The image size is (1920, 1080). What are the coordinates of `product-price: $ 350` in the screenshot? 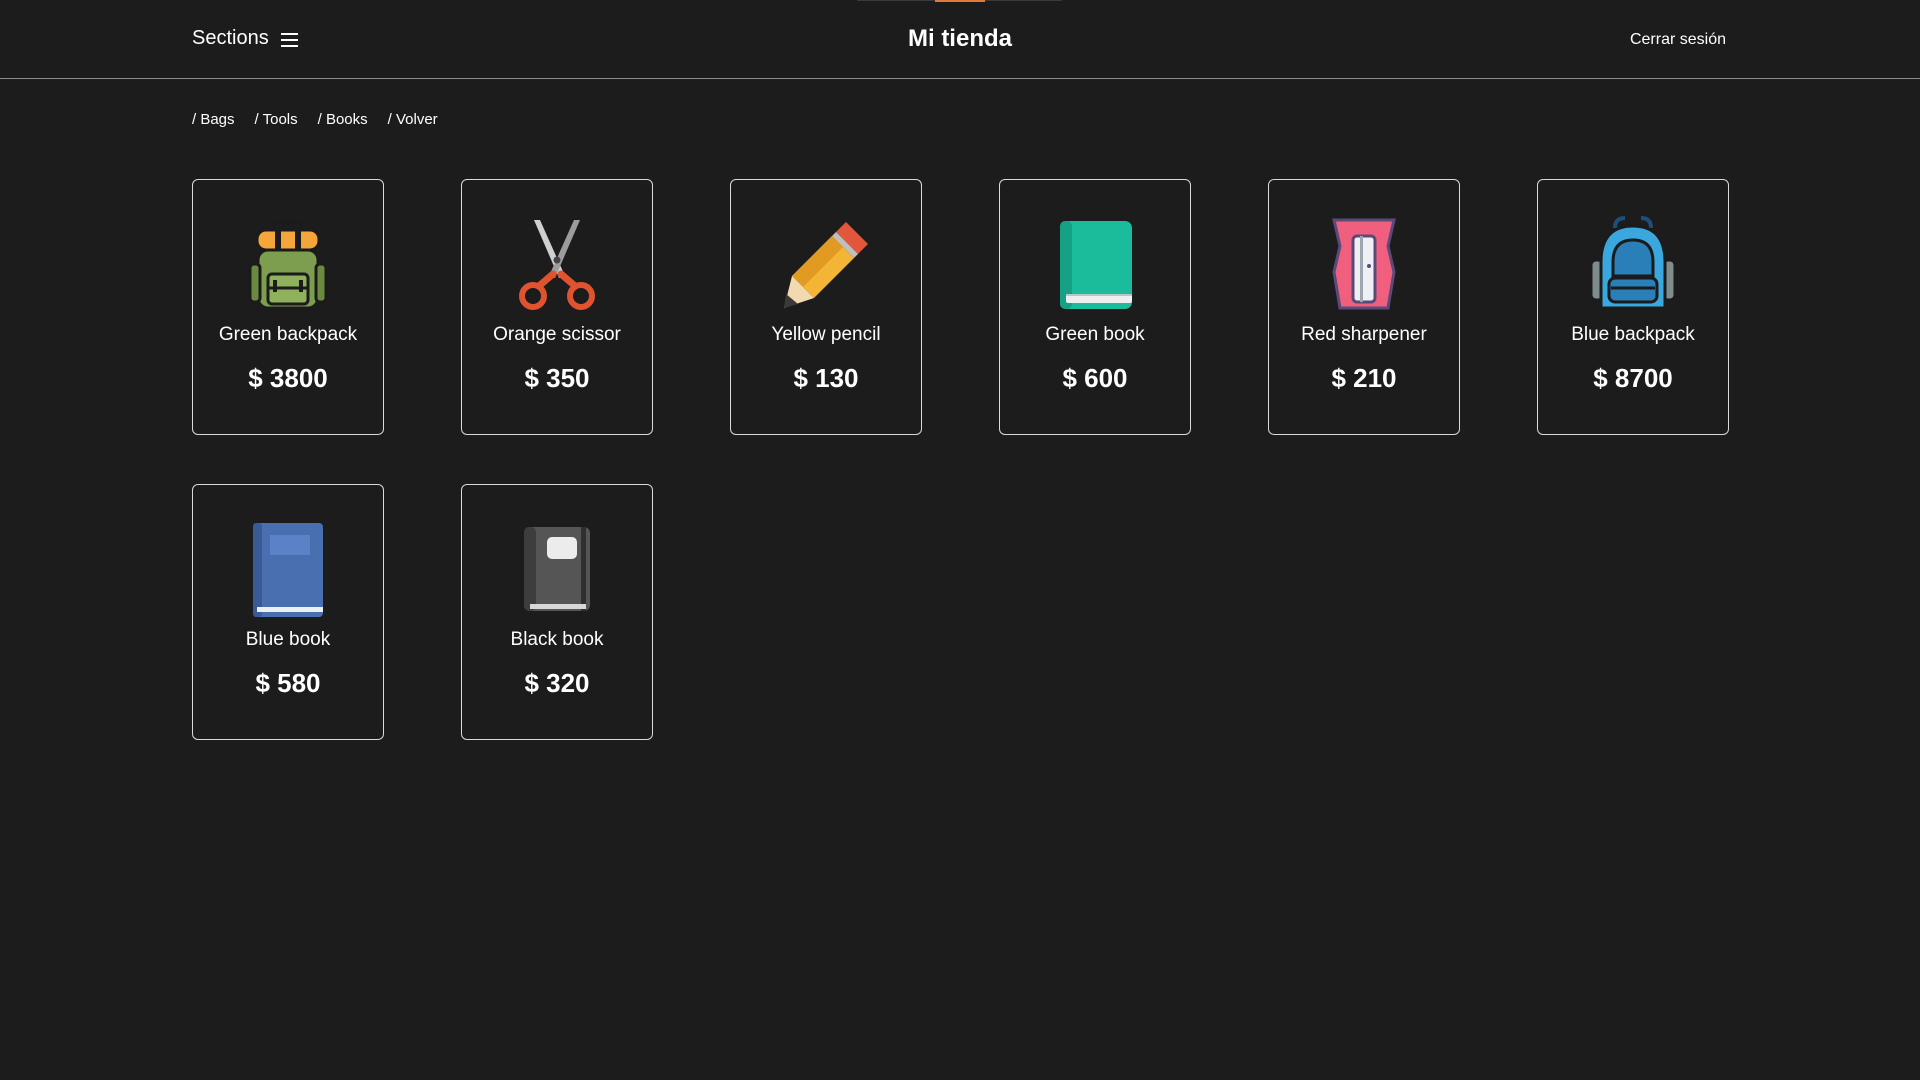 It's located at (557, 378).